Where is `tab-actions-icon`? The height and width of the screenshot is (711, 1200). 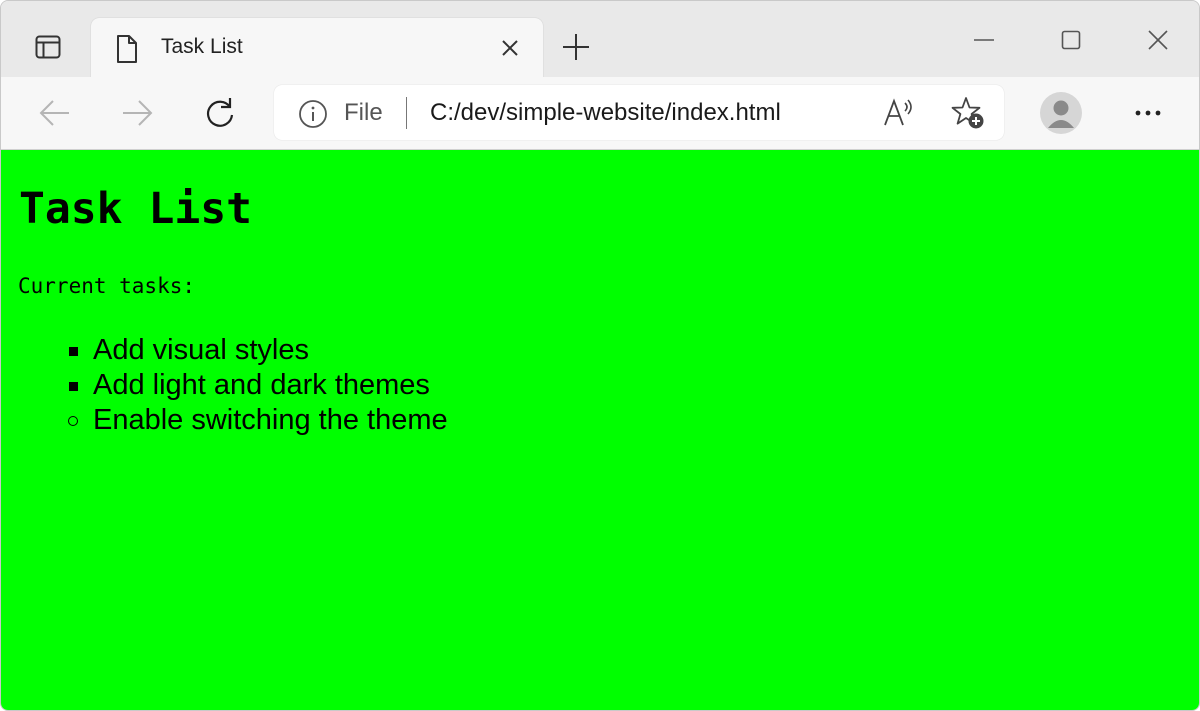 tab-actions-icon is located at coordinates (48, 47).